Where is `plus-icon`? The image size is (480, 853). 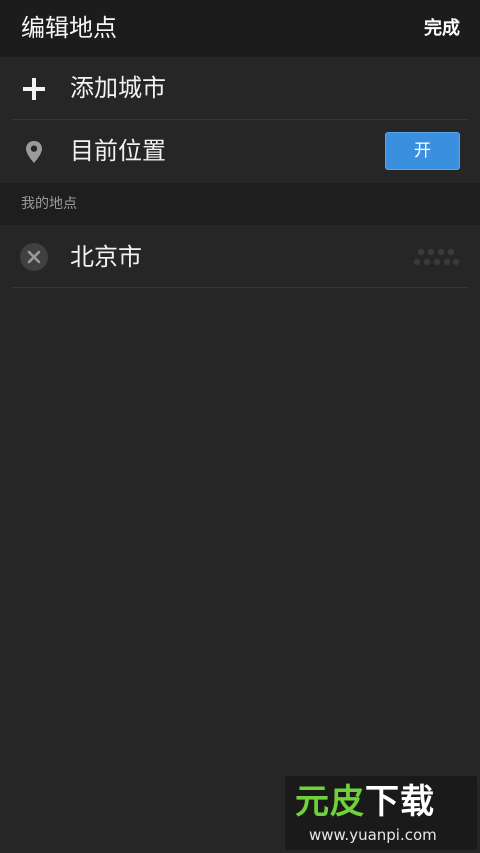
plus-icon is located at coordinates (34, 89).